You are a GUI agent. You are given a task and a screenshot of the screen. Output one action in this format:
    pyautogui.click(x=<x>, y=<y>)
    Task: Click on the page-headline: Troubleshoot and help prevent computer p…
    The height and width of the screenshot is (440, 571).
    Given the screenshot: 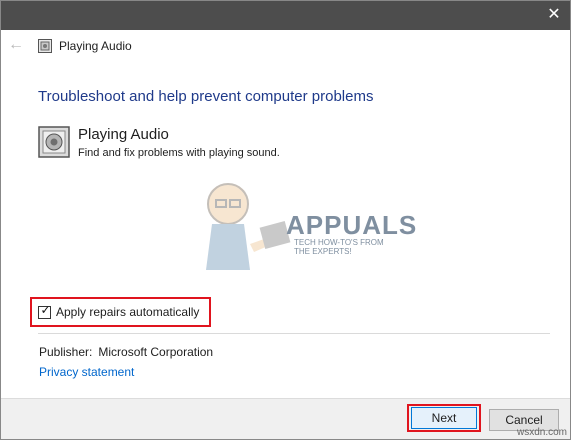 What is the action you would take?
    pyautogui.click(x=206, y=96)
    